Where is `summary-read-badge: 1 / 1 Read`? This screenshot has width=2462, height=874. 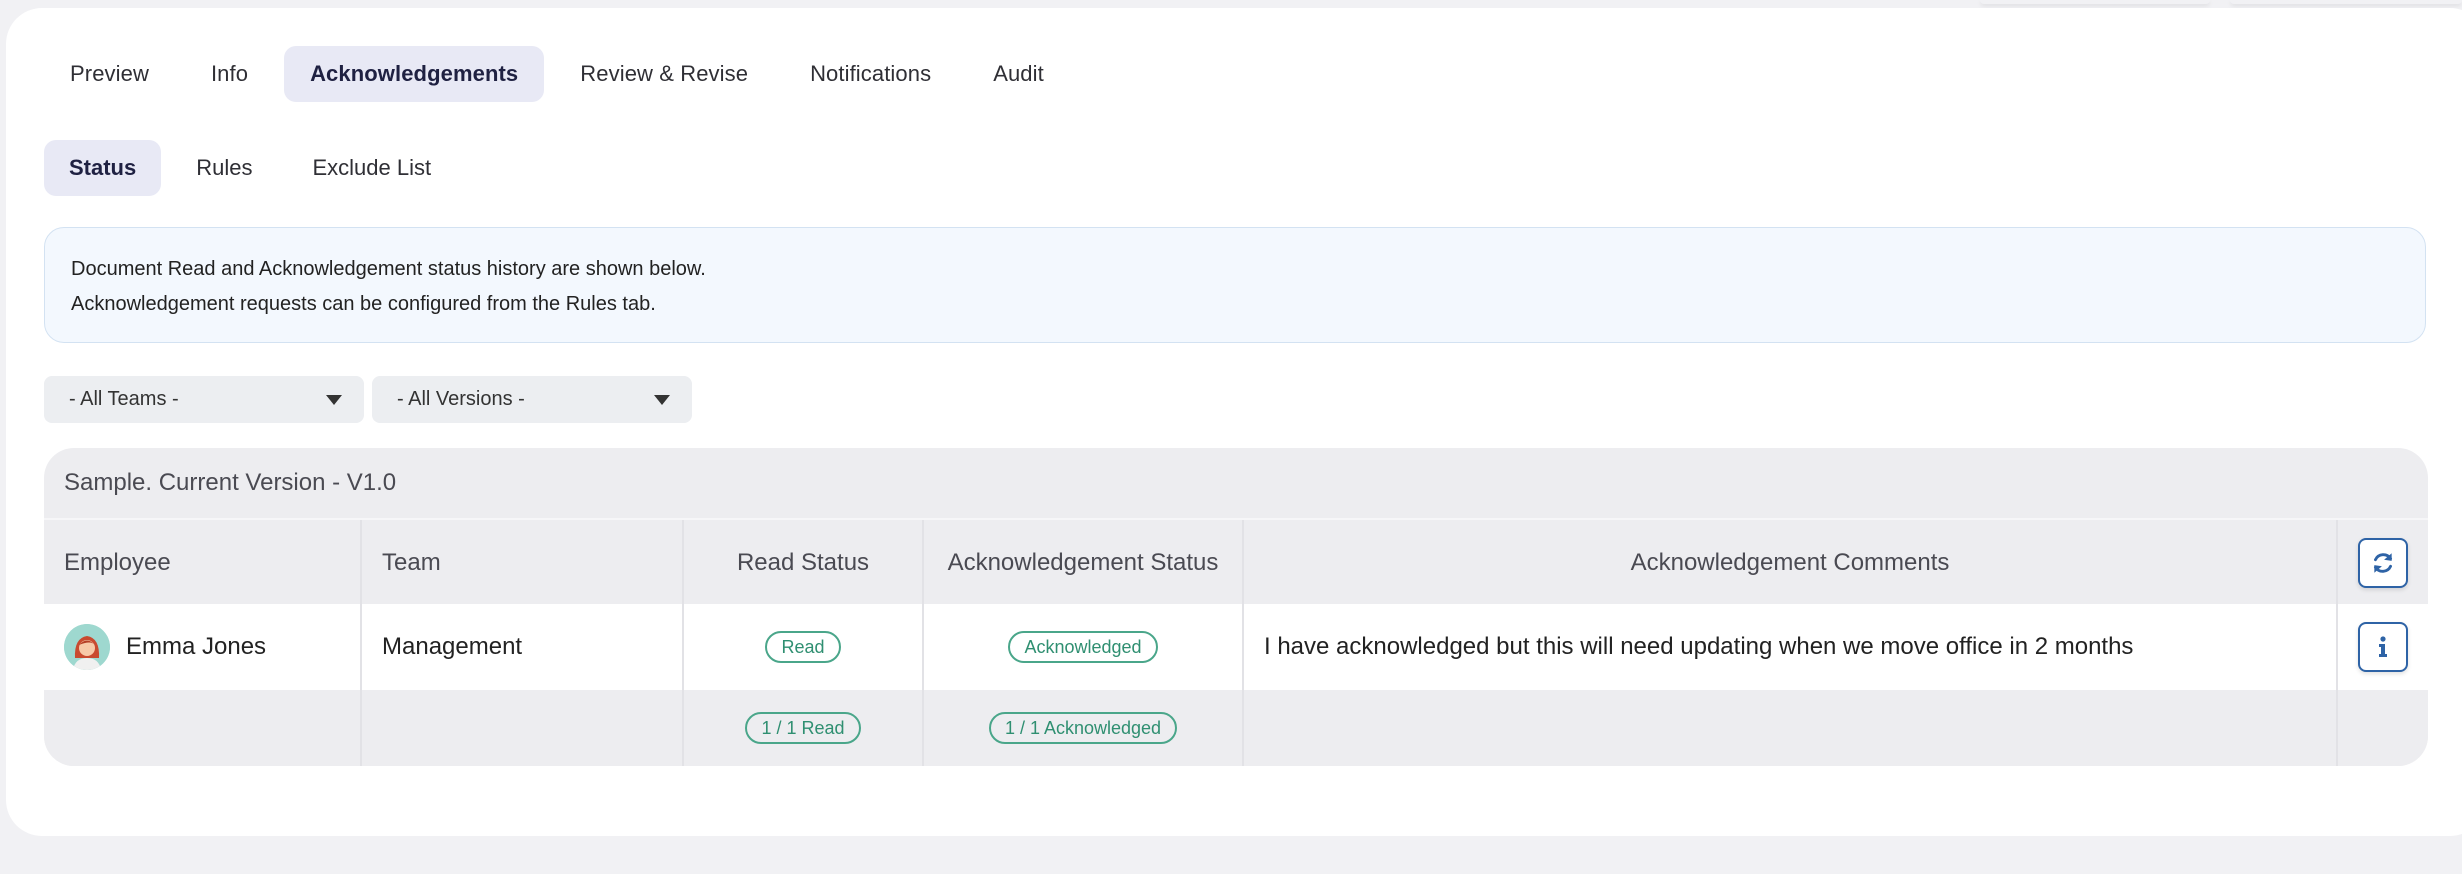 summary-read-badge: 1 / 1 Read is located at coordinates (803, 728).